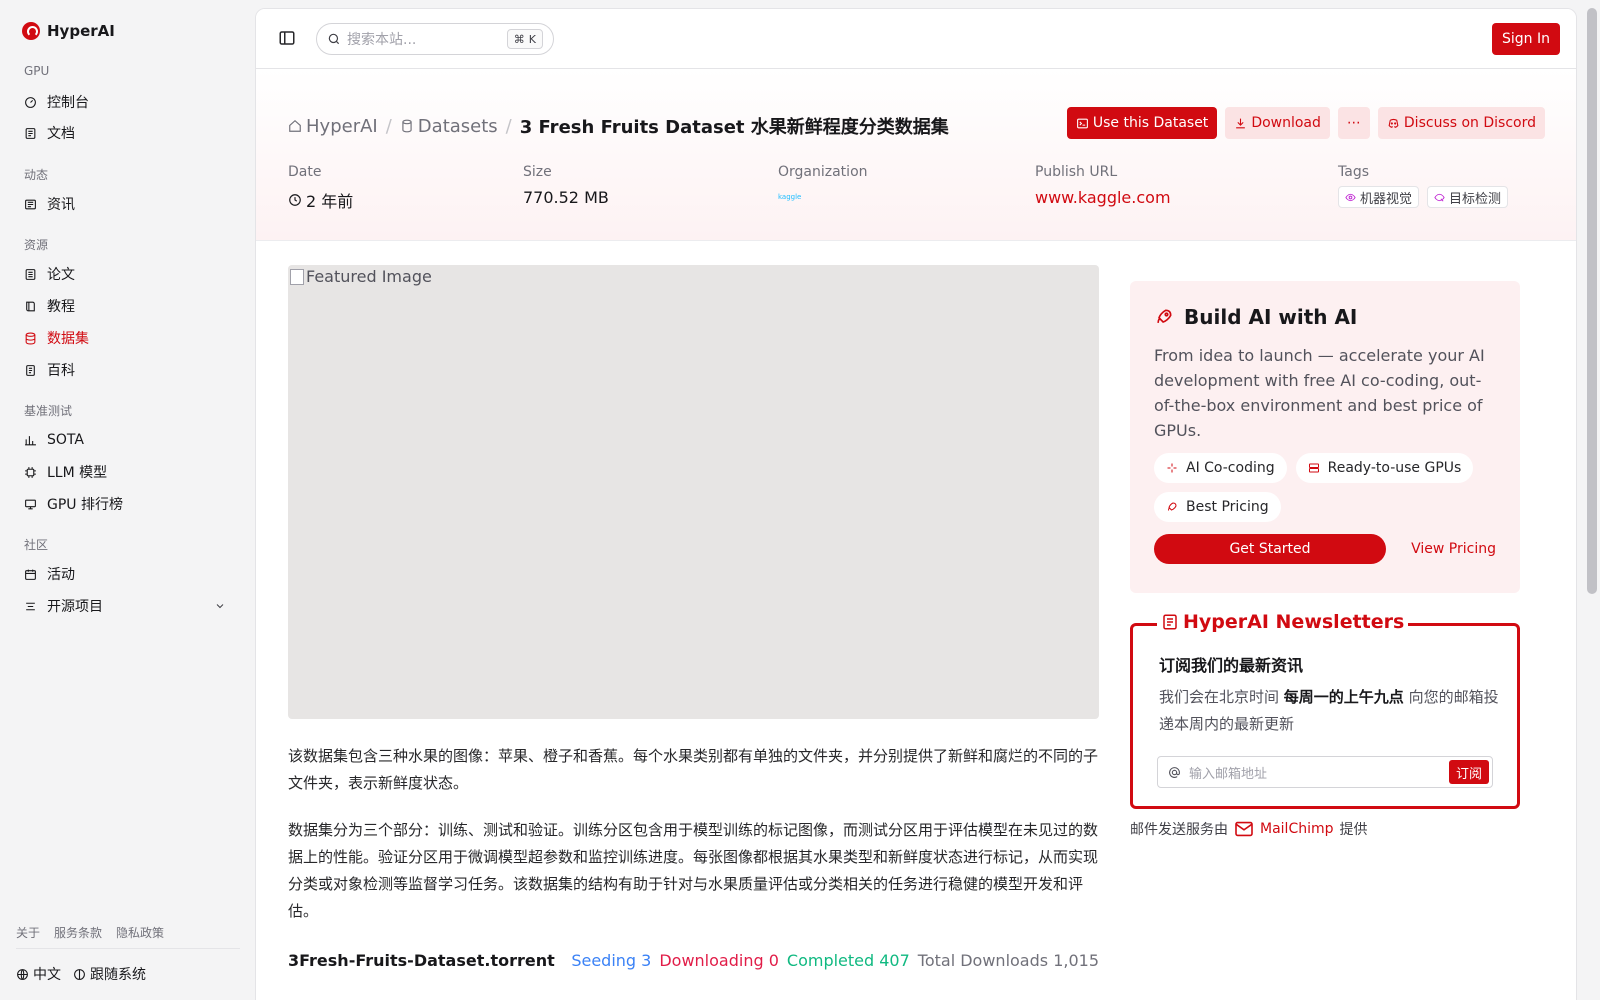 This screenshot has width=1600, height=1000. Describe the element at coordinates (30, 274) in the screenshot. I see `paper-icon` at that location.